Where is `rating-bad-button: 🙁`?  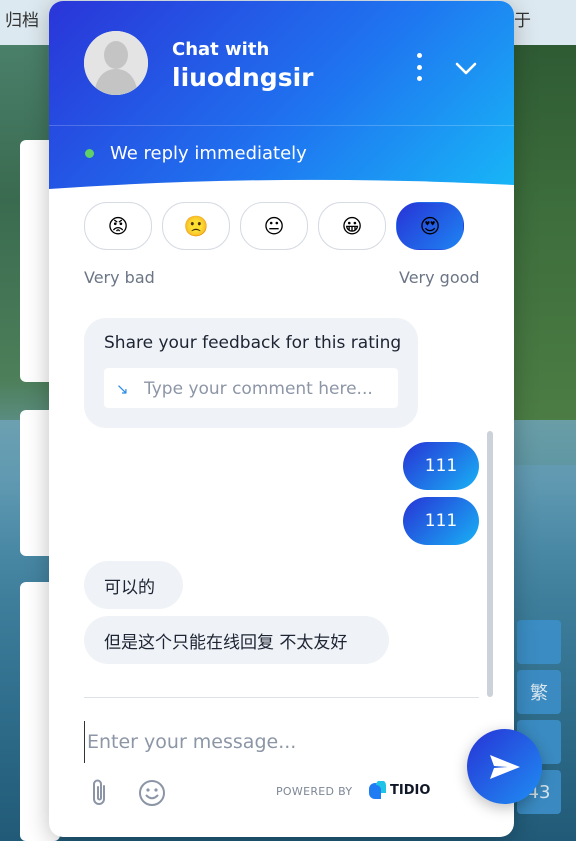
rating-bad-button: 🙁 is located at coordinates (196, 226).